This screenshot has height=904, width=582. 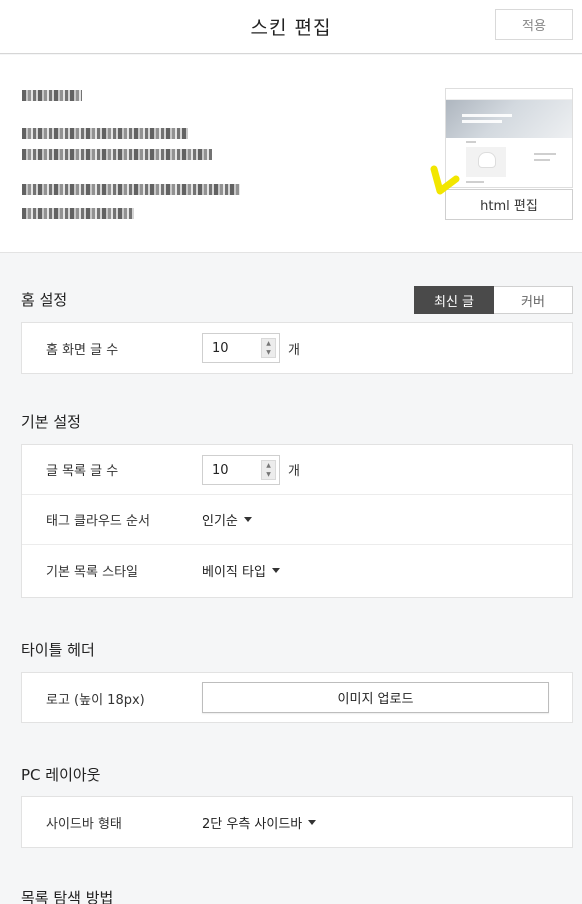 I want to click on html-edit-button: html 편집, so click(x=509, y=204).